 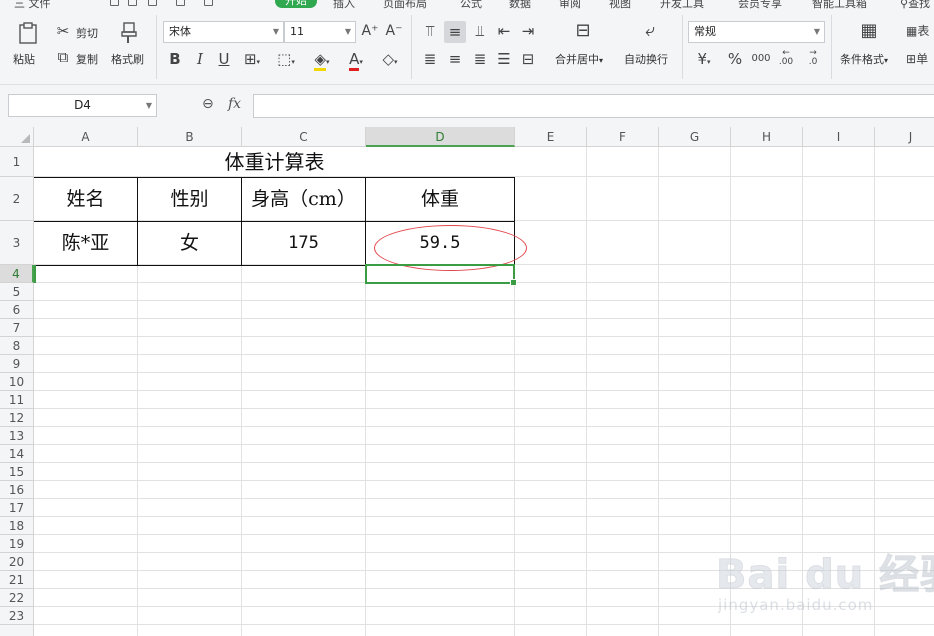 I want to click on row-header-14: 14, so click(x=17, y=454).